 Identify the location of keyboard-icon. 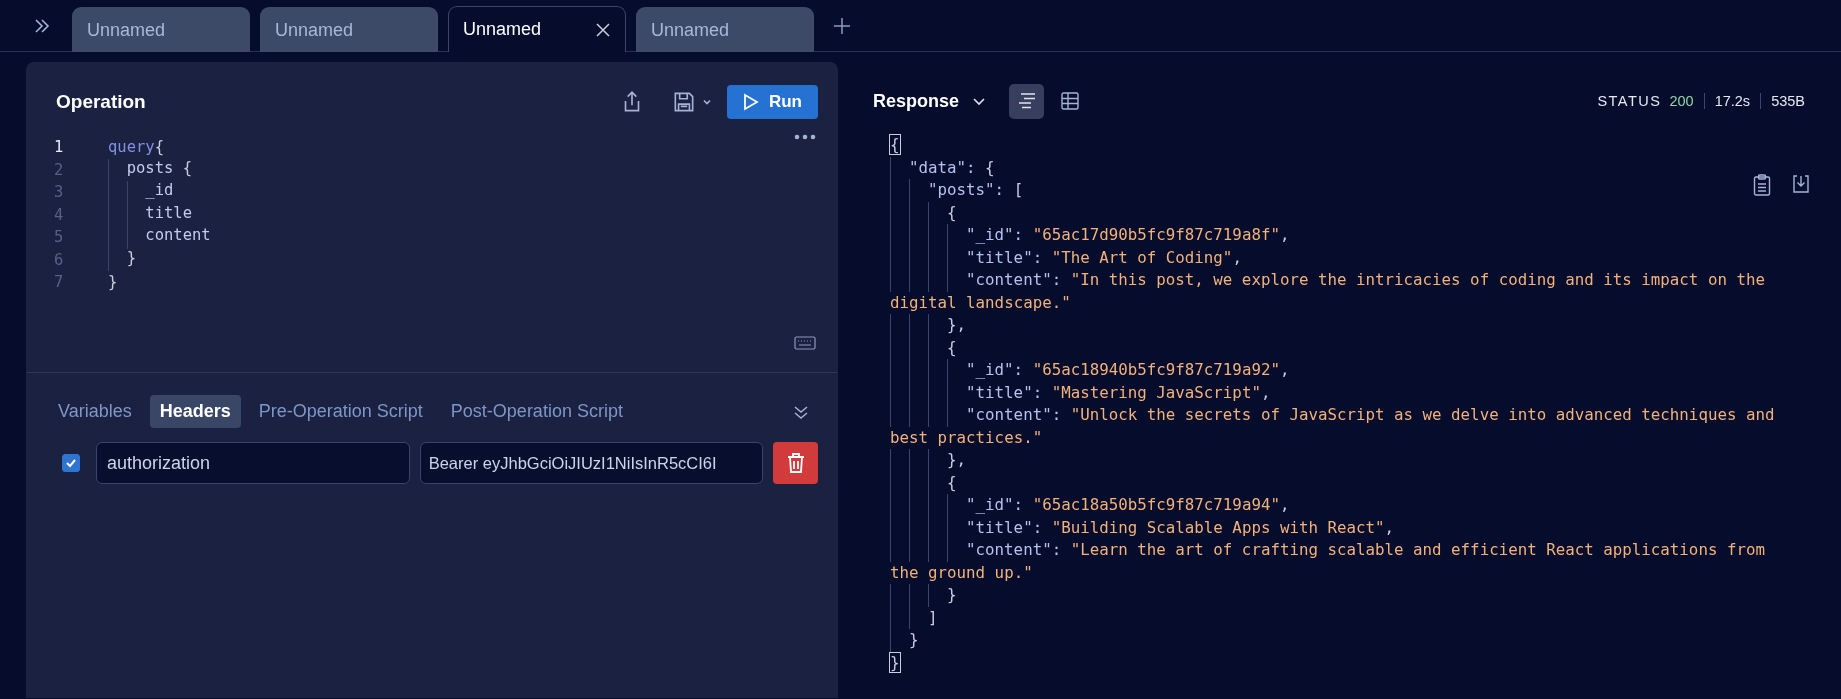
(805, 343).